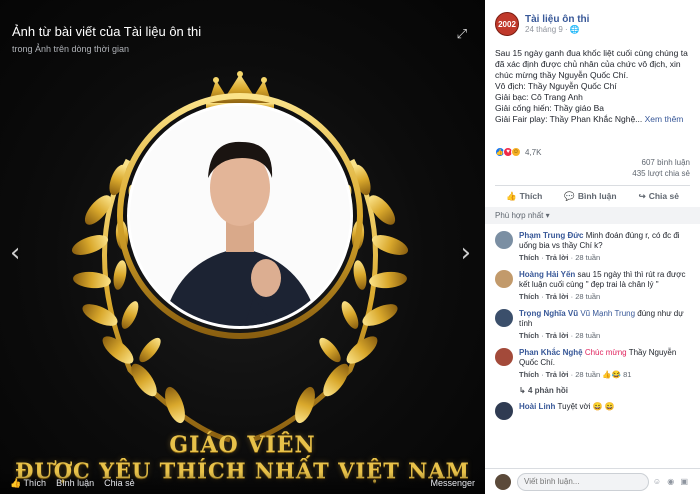 The height and width of the screenshot is (494, 700). I want to click on banner-line-1: GIÁO VIÊN, so click(242, 445).